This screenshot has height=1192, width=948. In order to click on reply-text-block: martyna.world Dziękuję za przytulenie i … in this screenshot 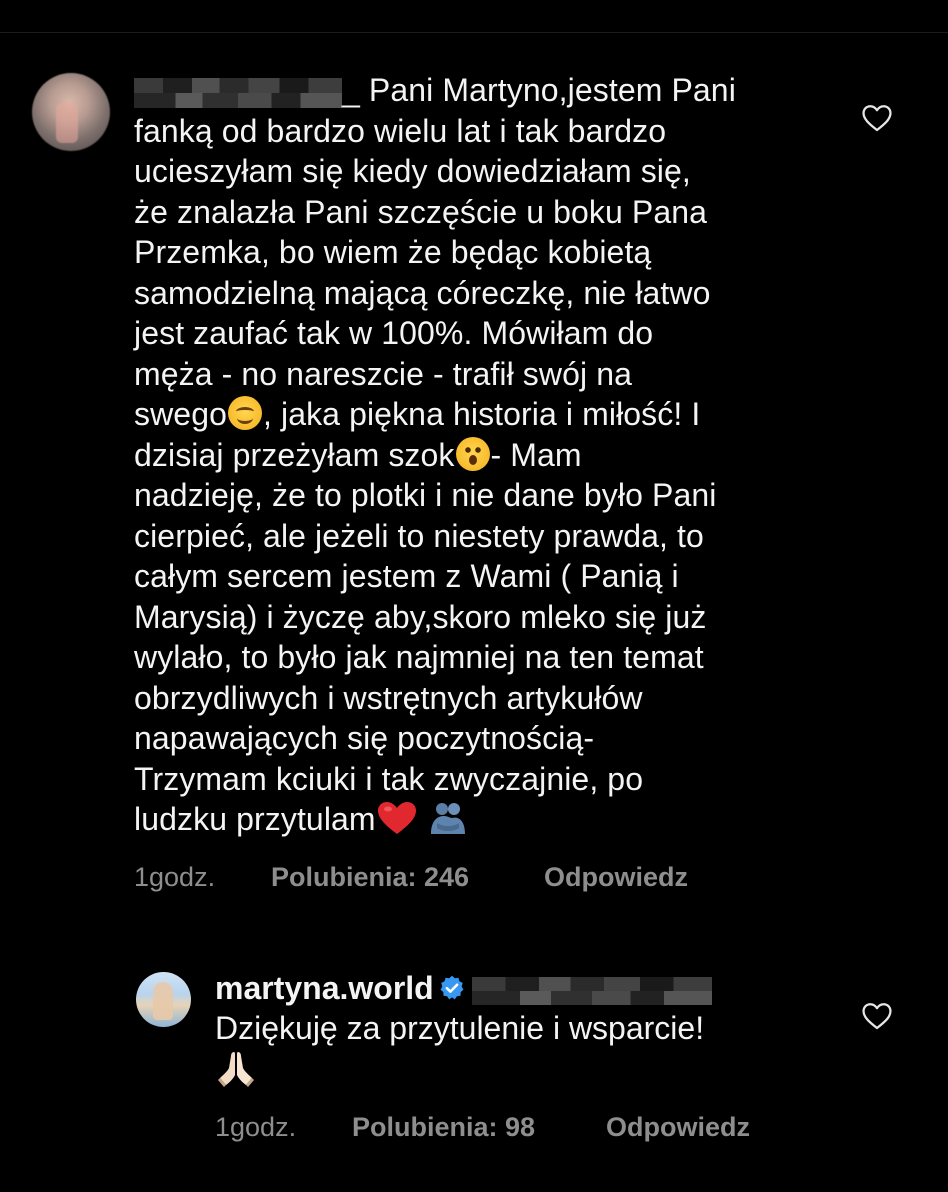, I will do `click(535, 1028)`.